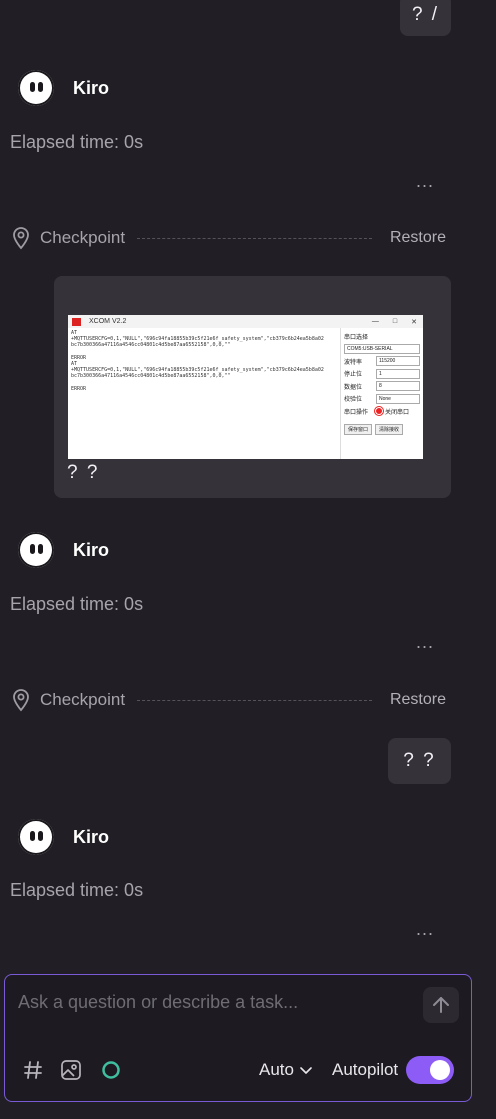 This screenshot has width=496, height=1119. Describe the element at coordinates (358, 429) in the screenshot. I see `save-window-button: 保存窗口` at that location.